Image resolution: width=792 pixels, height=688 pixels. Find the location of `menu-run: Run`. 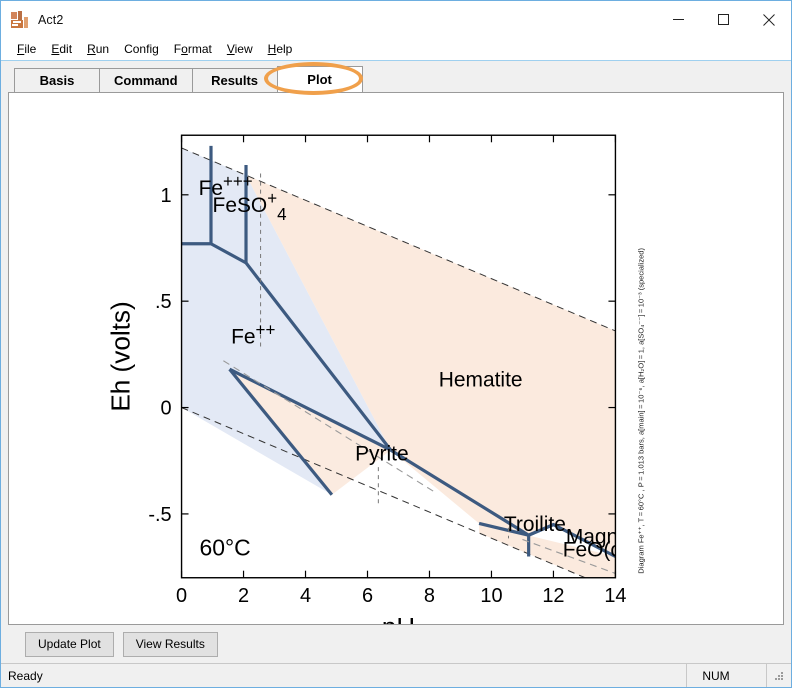

menu-run: Run is located at coordinates (98, 49).